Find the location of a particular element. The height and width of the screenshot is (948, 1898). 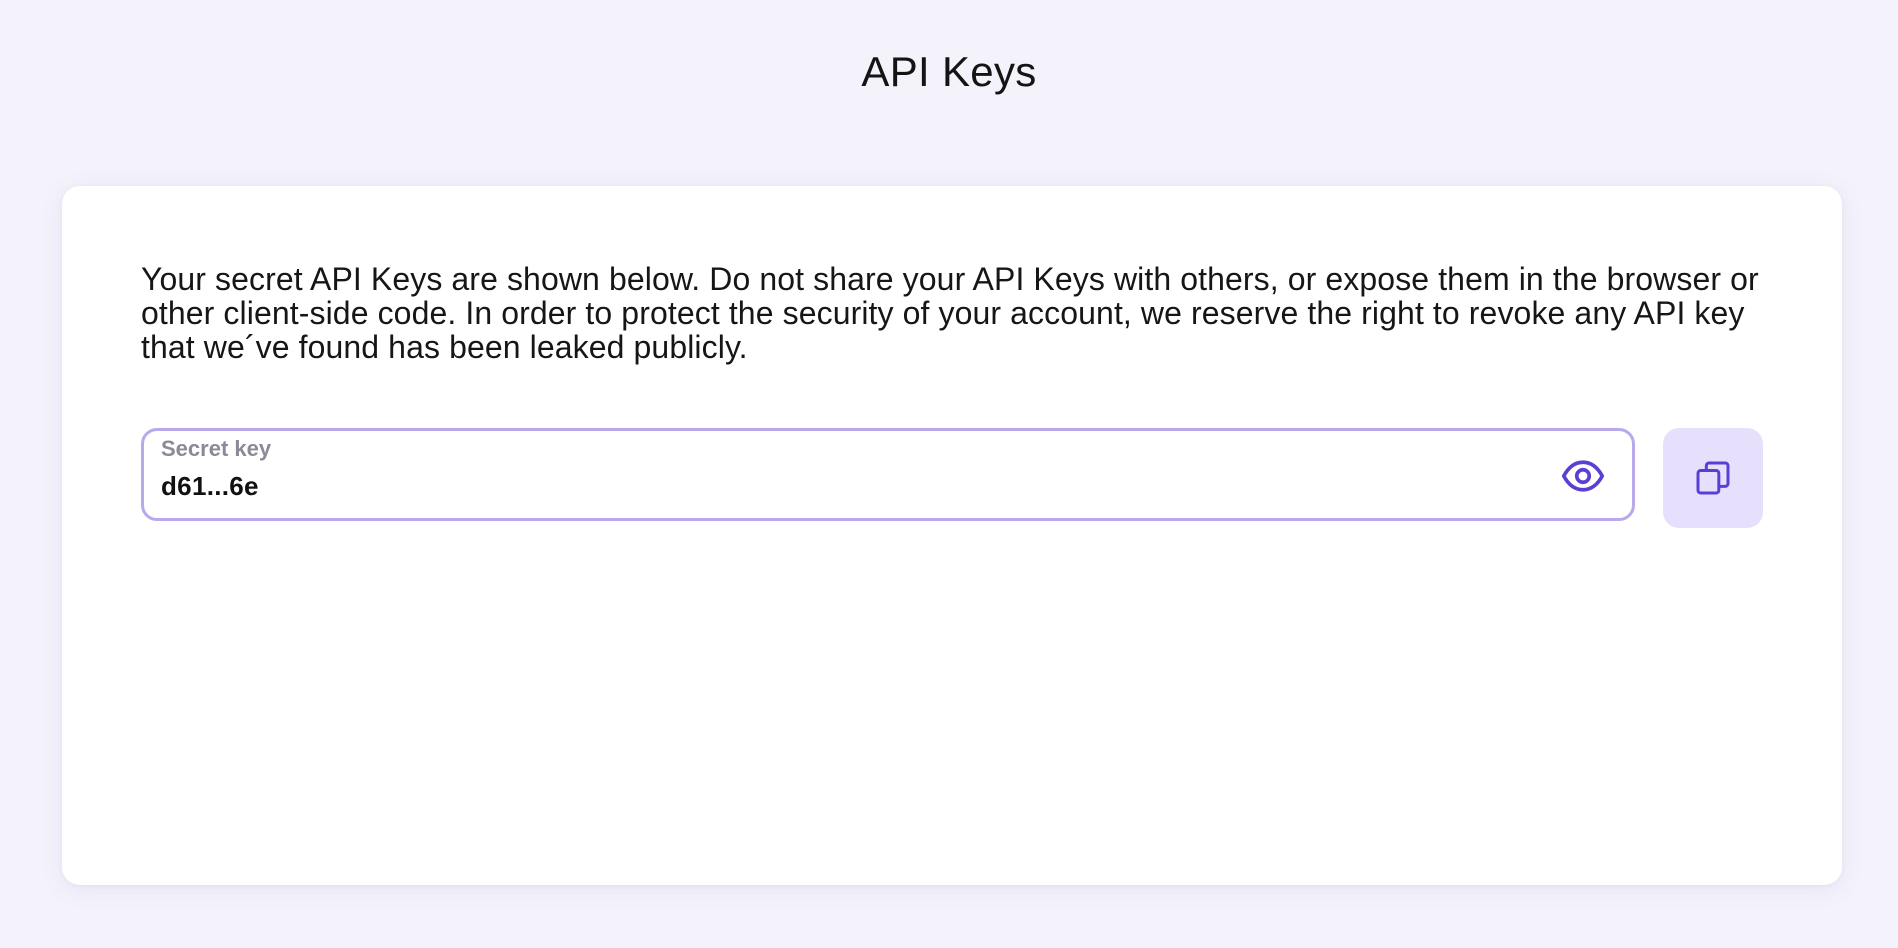

copy-icon is located at coordinates (1713, 478).